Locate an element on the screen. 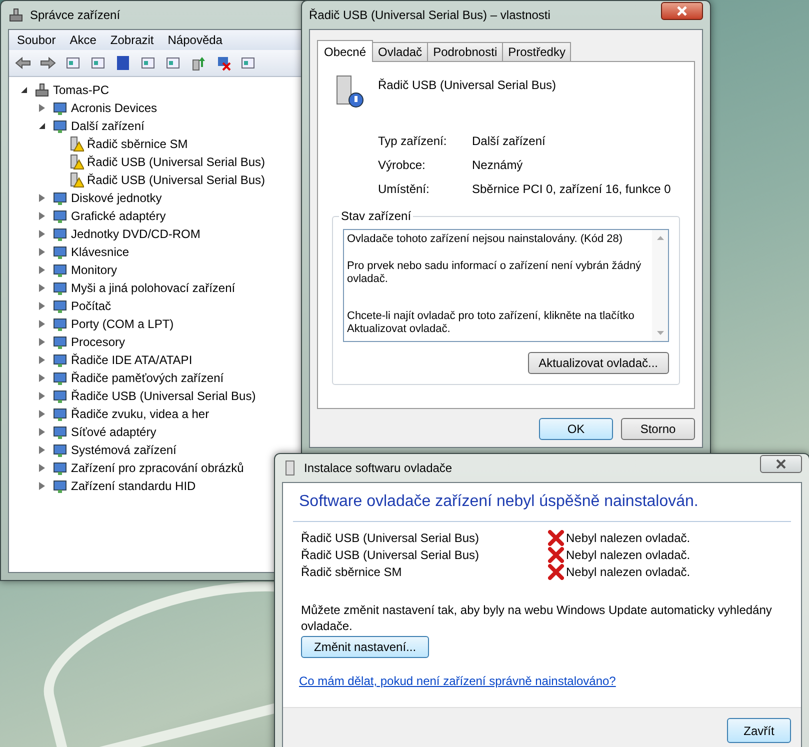  tree-item: Řadiče USB (Universal Serial Bus) is located at coordinates (163, 396).